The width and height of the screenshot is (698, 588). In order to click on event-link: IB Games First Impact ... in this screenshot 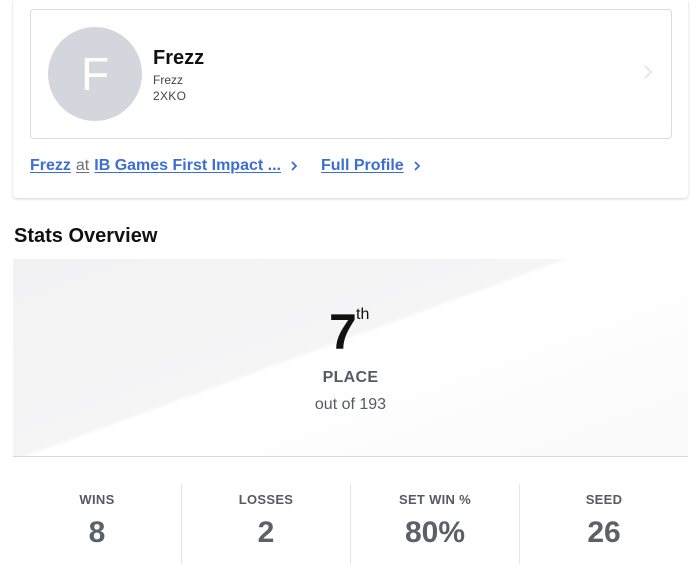, I will do `click(187, 166)`.